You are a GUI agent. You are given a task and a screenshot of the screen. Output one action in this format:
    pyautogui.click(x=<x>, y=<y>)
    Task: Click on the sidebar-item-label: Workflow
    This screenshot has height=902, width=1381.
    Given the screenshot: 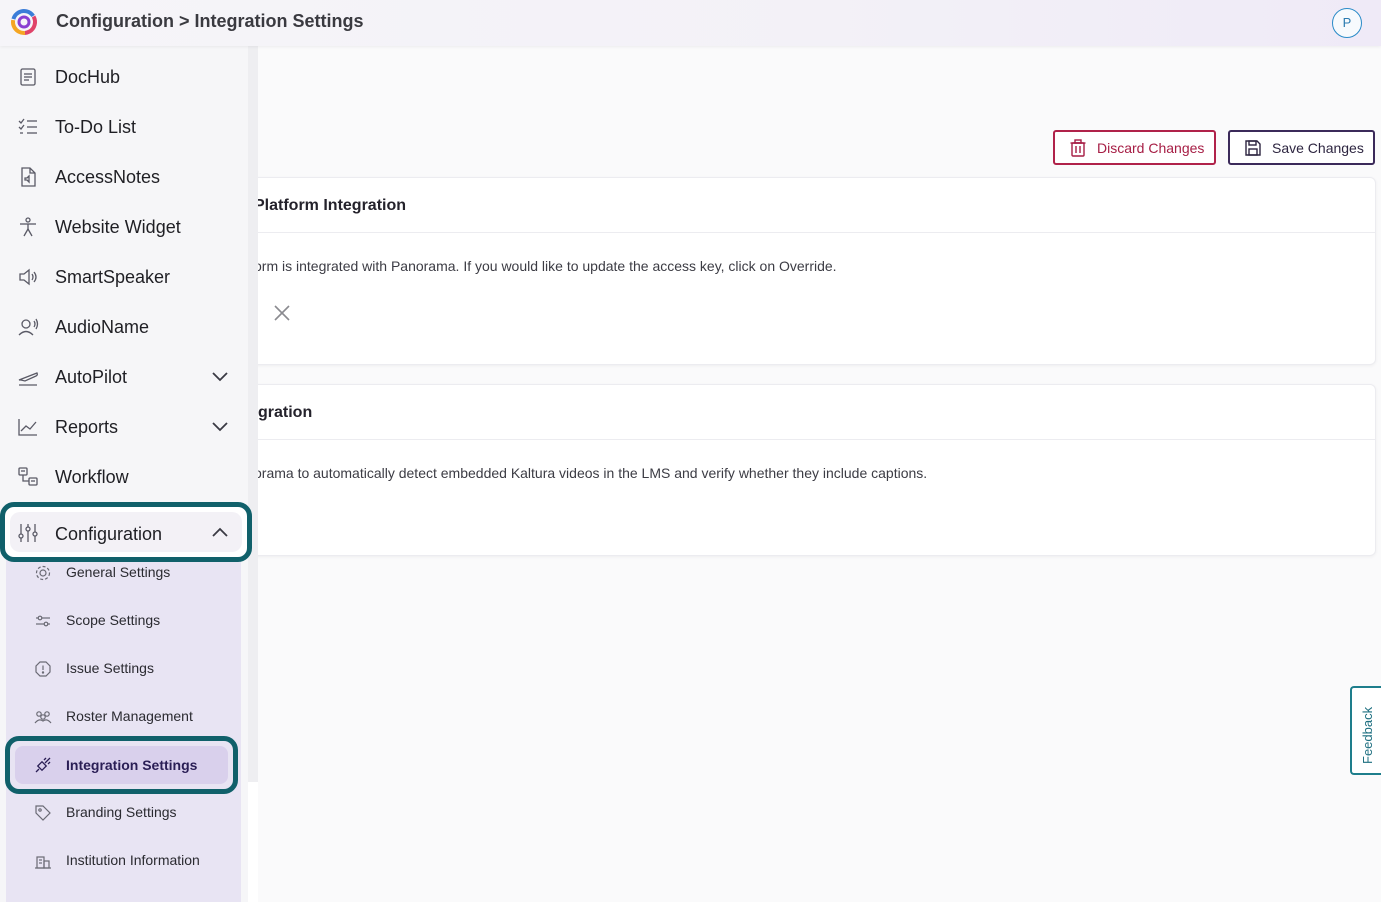 What is the action you would take?
    pyautogui.click(x=92, y=476)
    